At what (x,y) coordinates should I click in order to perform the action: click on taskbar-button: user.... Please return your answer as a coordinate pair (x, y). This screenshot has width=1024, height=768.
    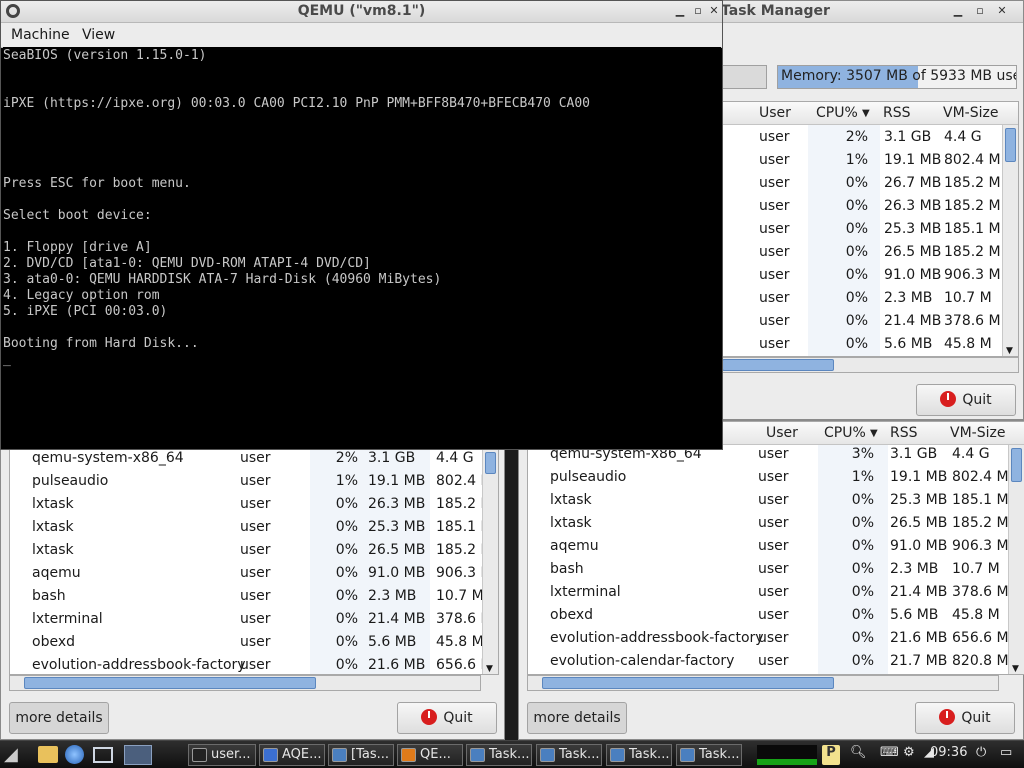
    Looking at the image, I should click on (222, 755).